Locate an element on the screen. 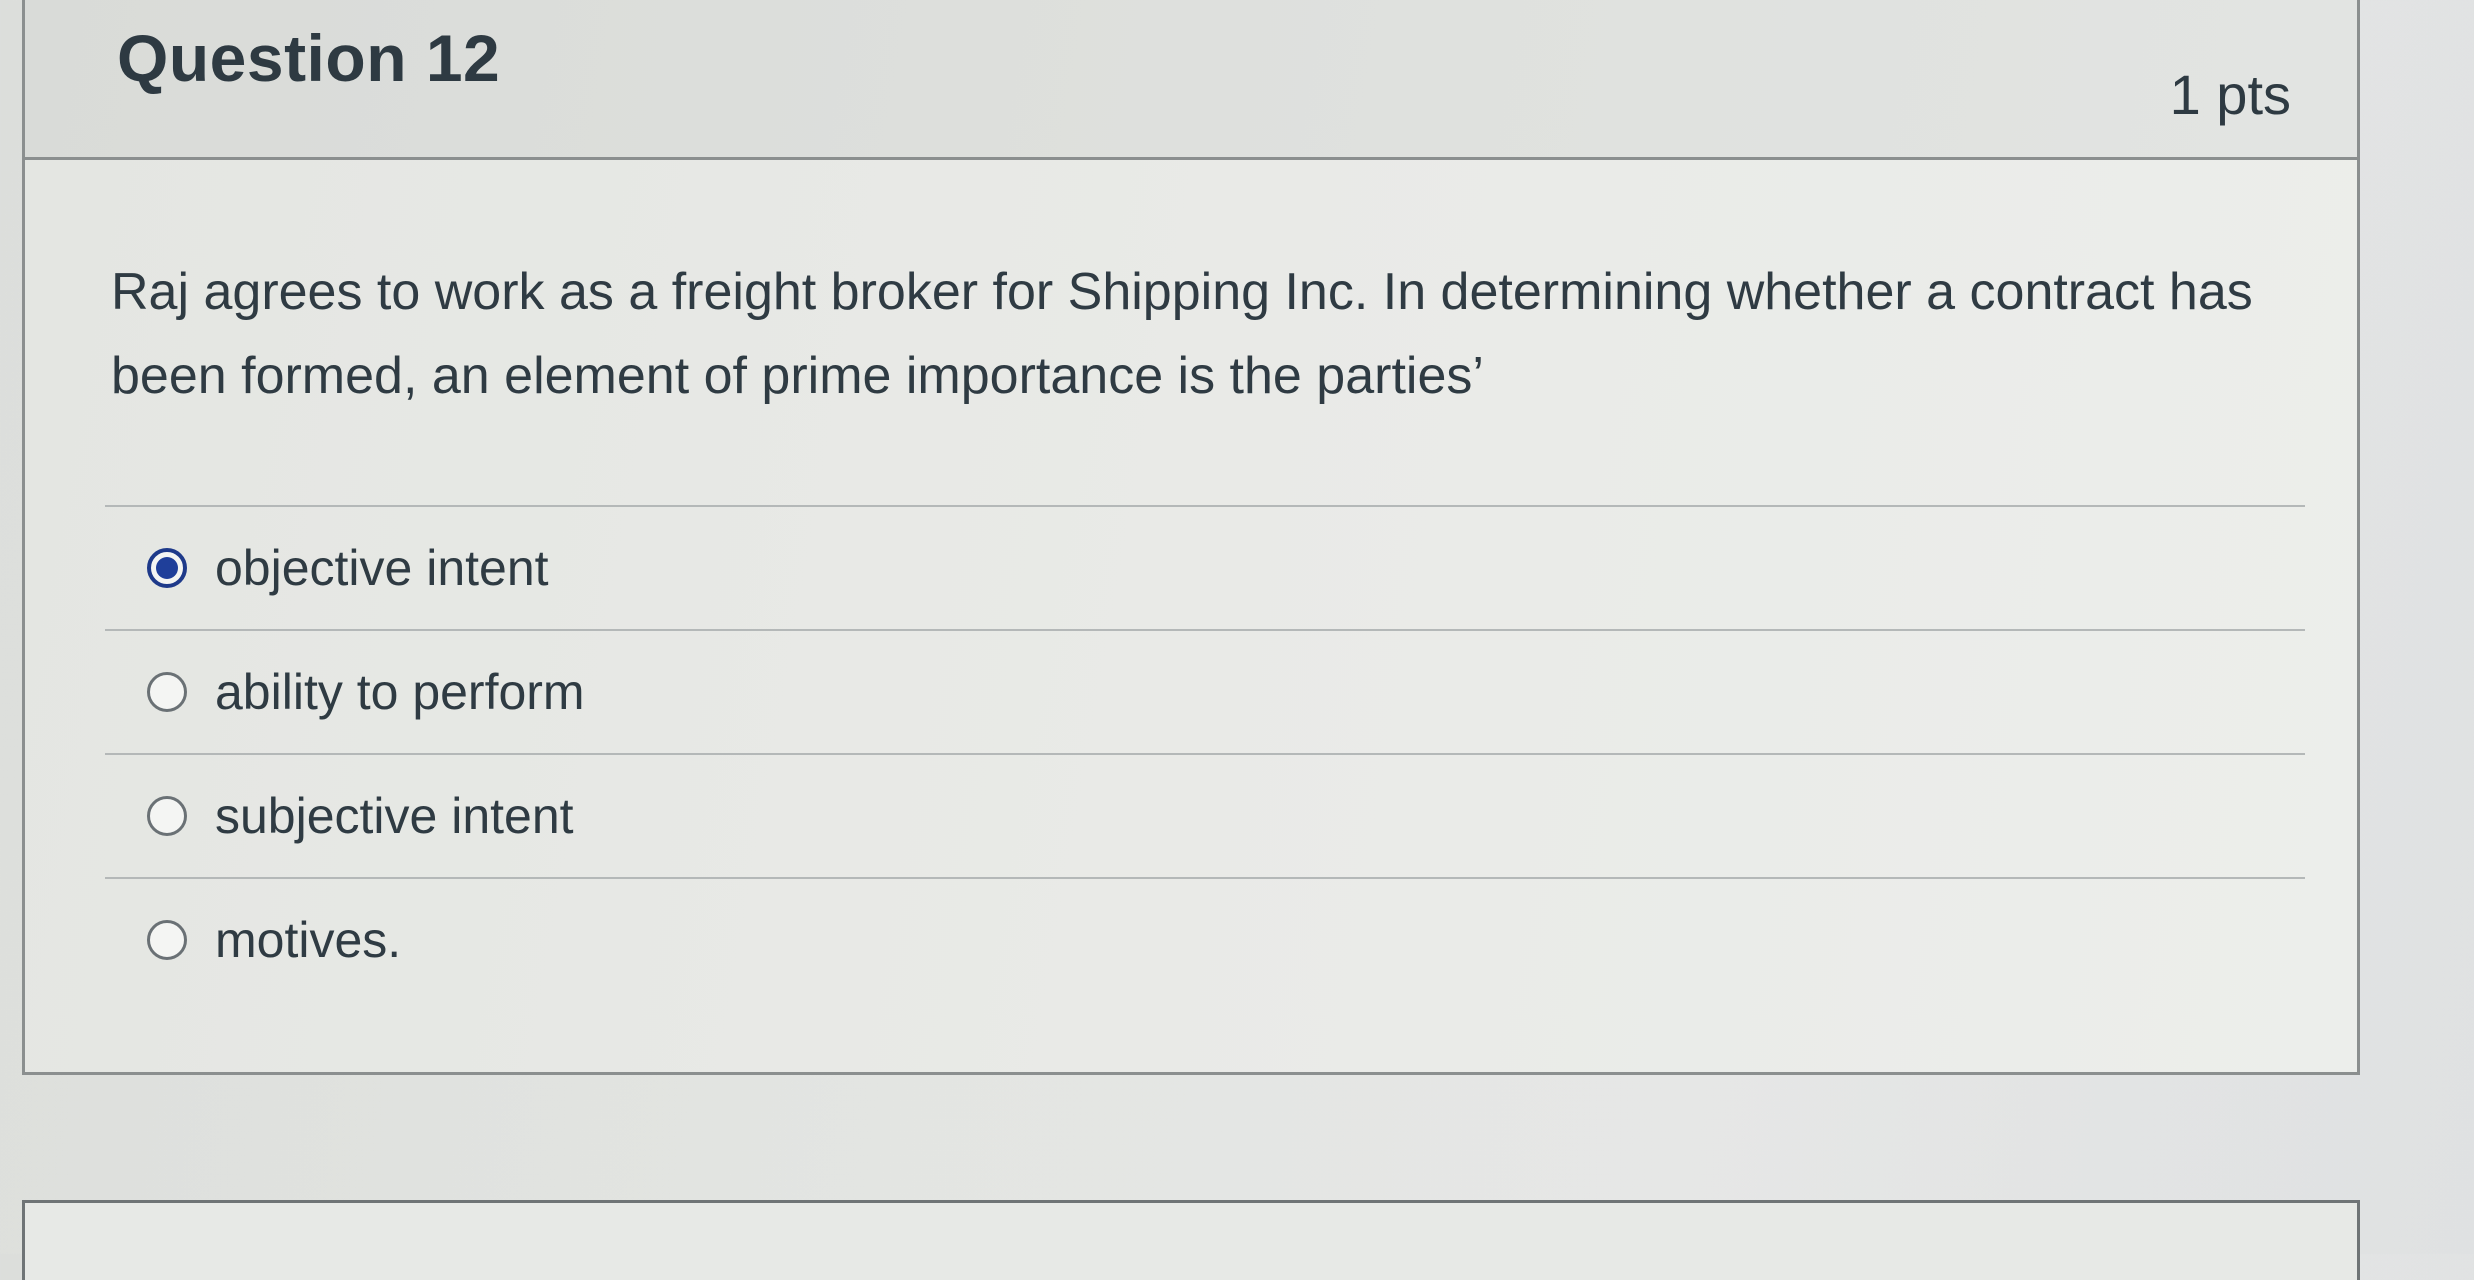 This screenshot has height=1280, width=2474. radio-selected-icon is located at coordinates (167, 568).